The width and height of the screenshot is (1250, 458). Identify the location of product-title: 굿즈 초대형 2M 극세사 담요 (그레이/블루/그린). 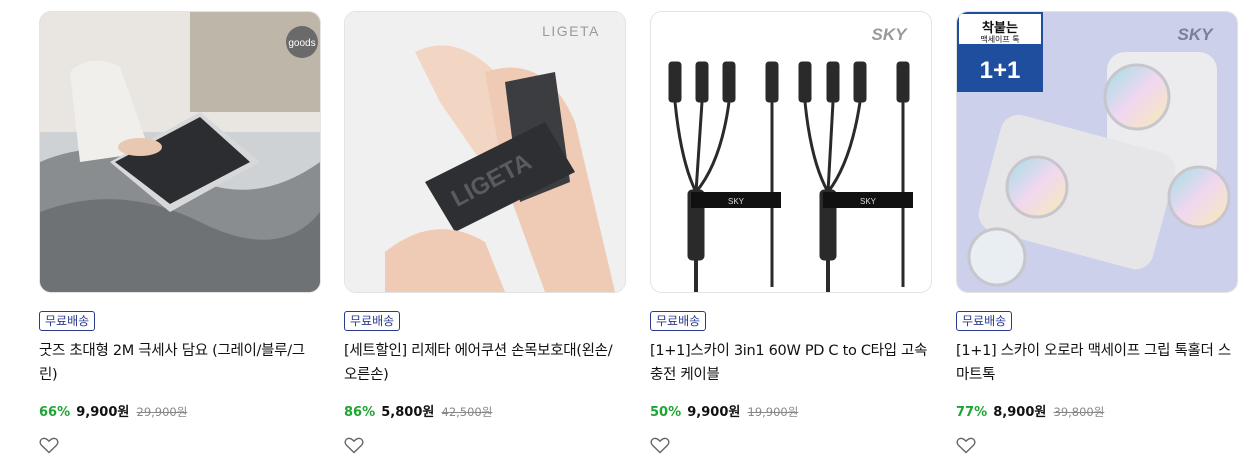
(179, 363).